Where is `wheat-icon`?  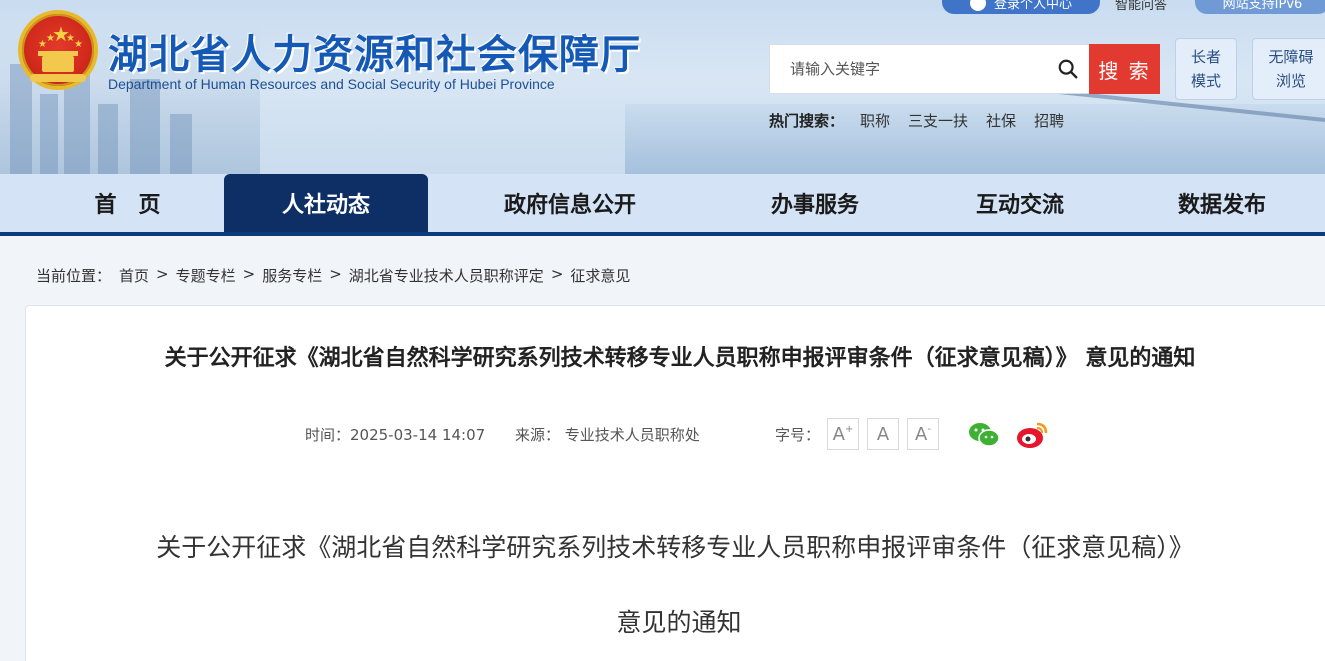
wheat-icon is located at coordinates (58, 78).